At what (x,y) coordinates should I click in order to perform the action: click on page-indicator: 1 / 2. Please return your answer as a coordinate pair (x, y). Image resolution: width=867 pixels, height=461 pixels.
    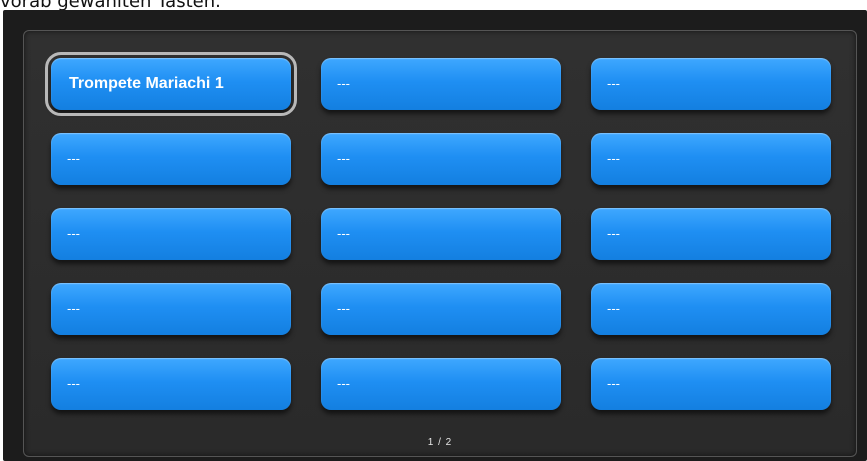
    Looking at the image, I should click on (440, 442).